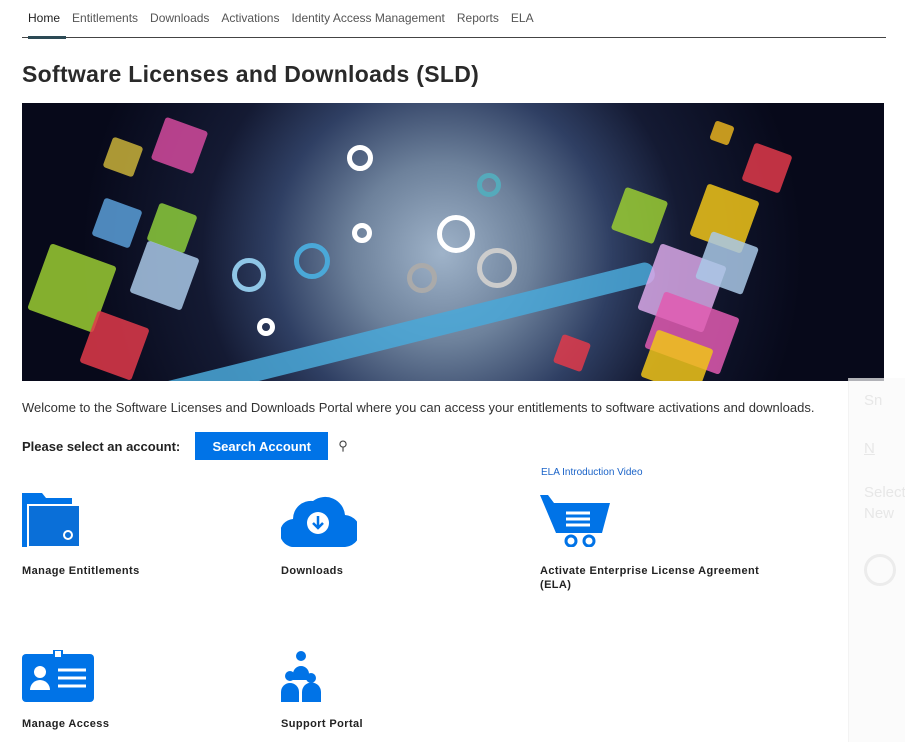 This screenshot has height=742, width=905. I want to click on downloads-tile: Downloads, so click(380, 535).